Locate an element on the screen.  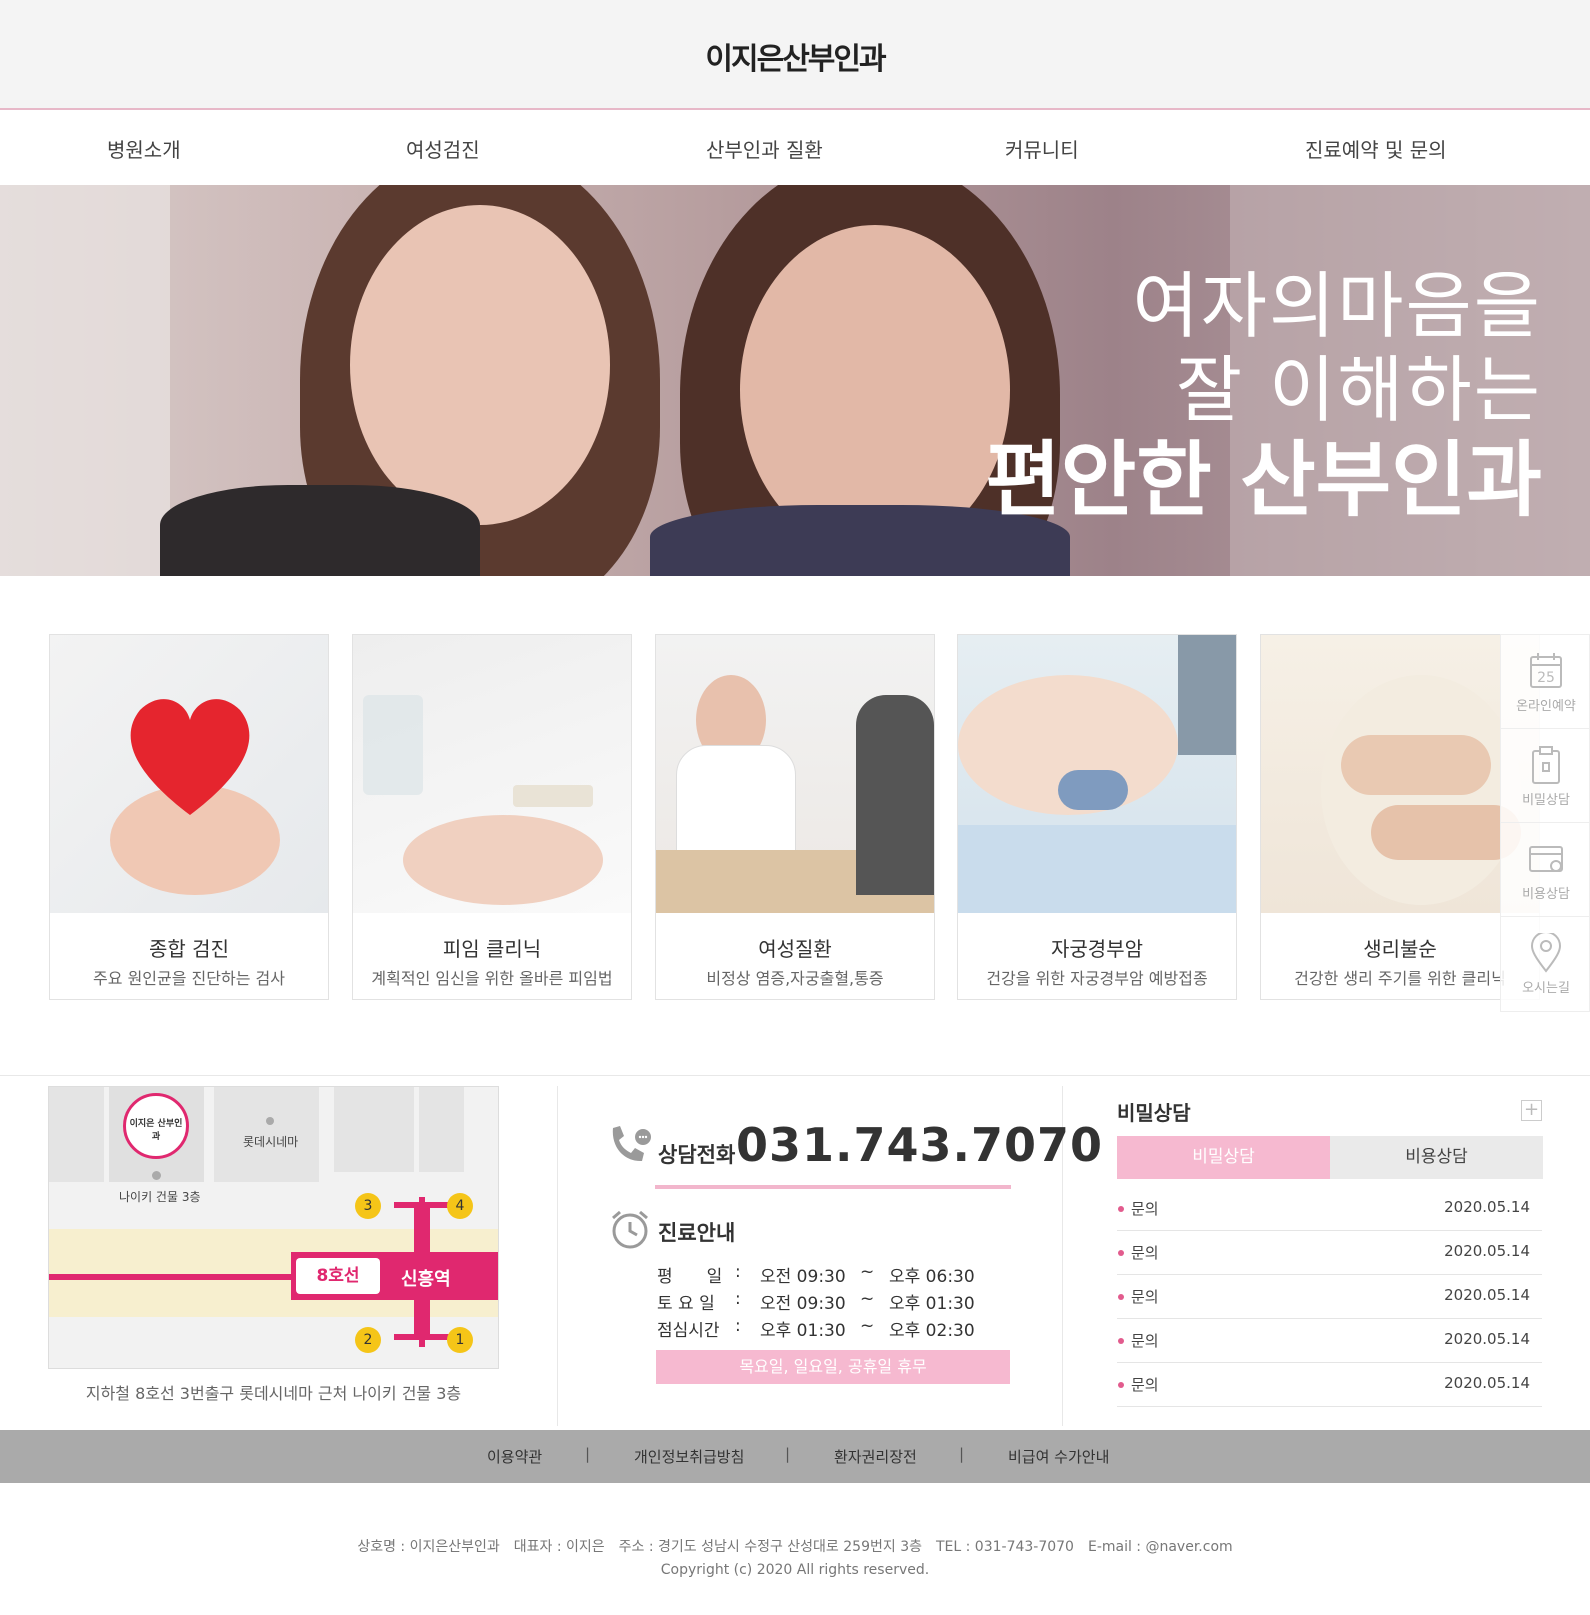
calendar-icon: 25 is located at coordinates (1546, 670).